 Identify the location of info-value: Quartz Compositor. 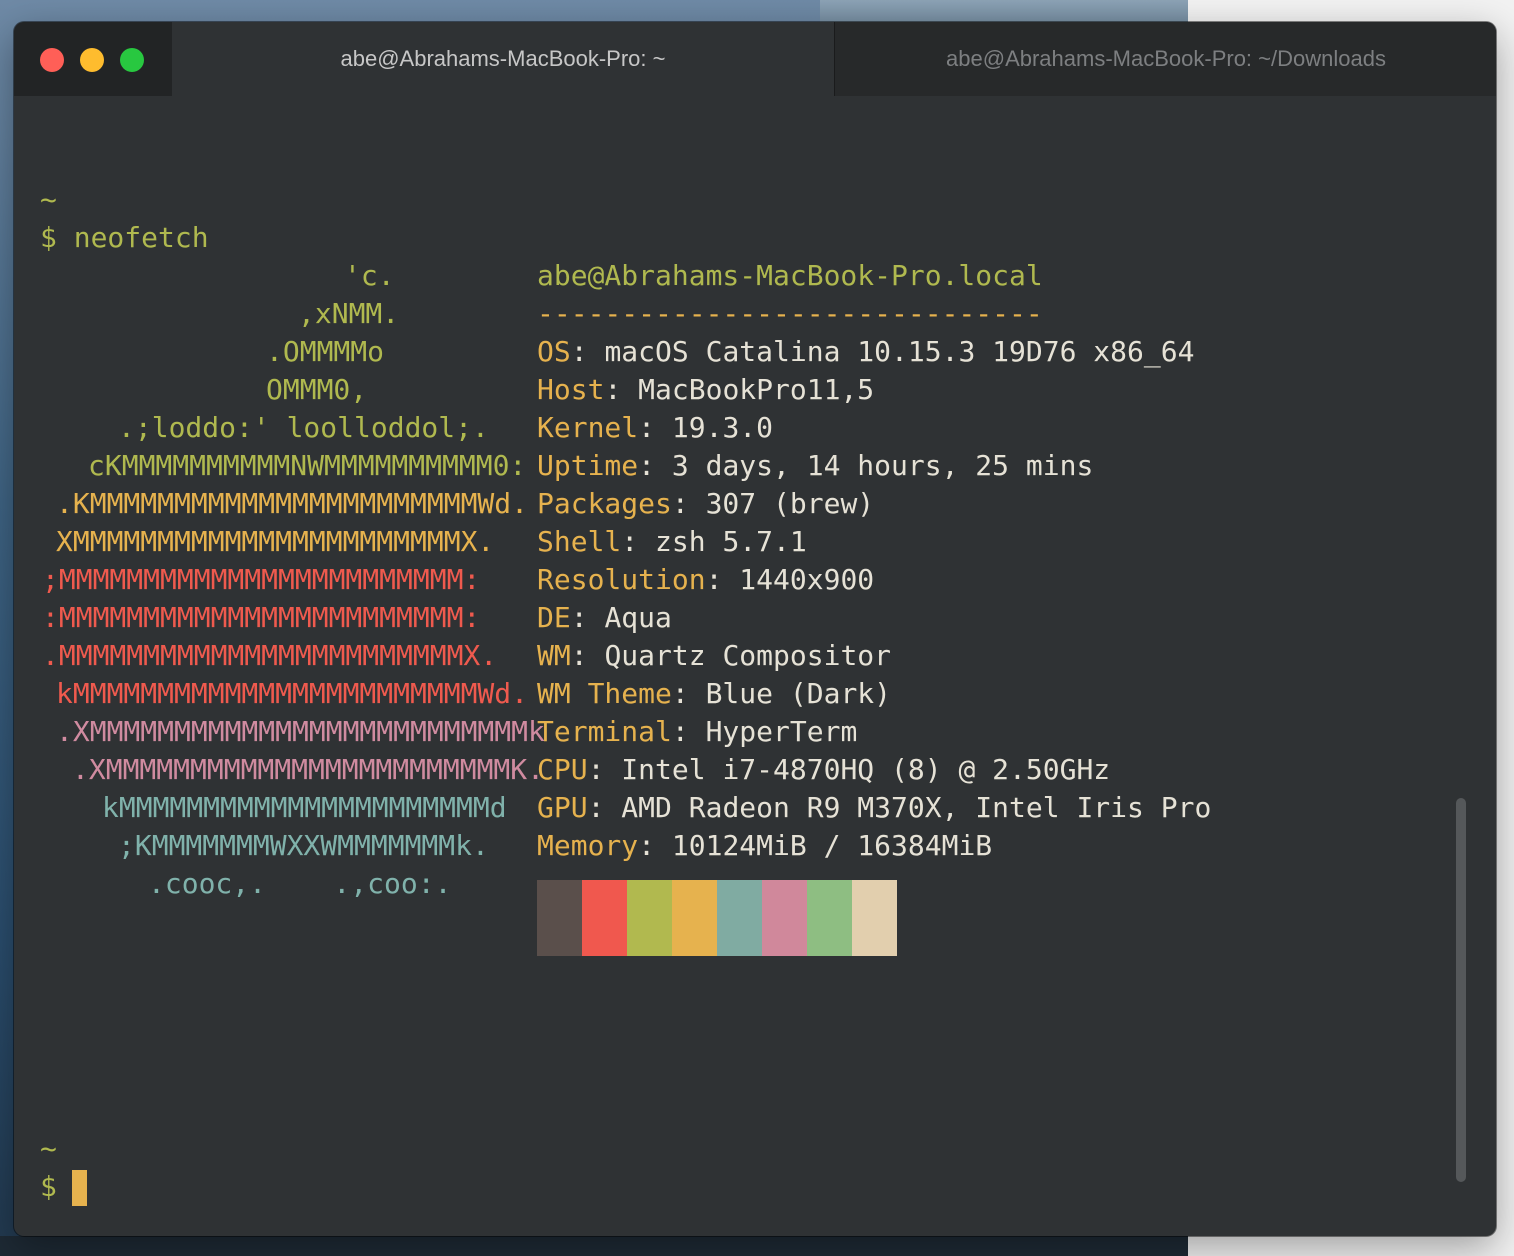
(748, 655).